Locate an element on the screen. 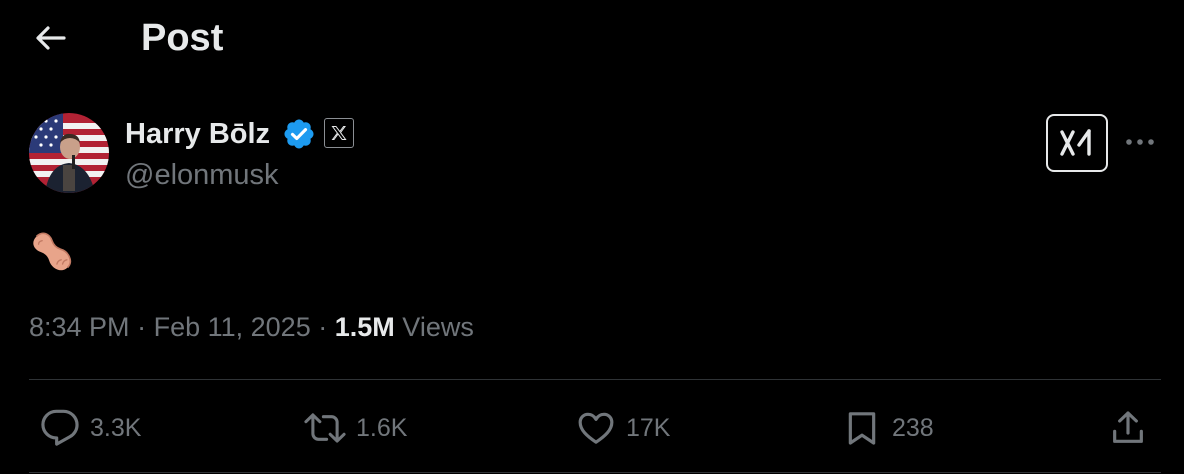 The width and height of the screenshot is (1184, 474). back-button is located at coordinates (50, 38).